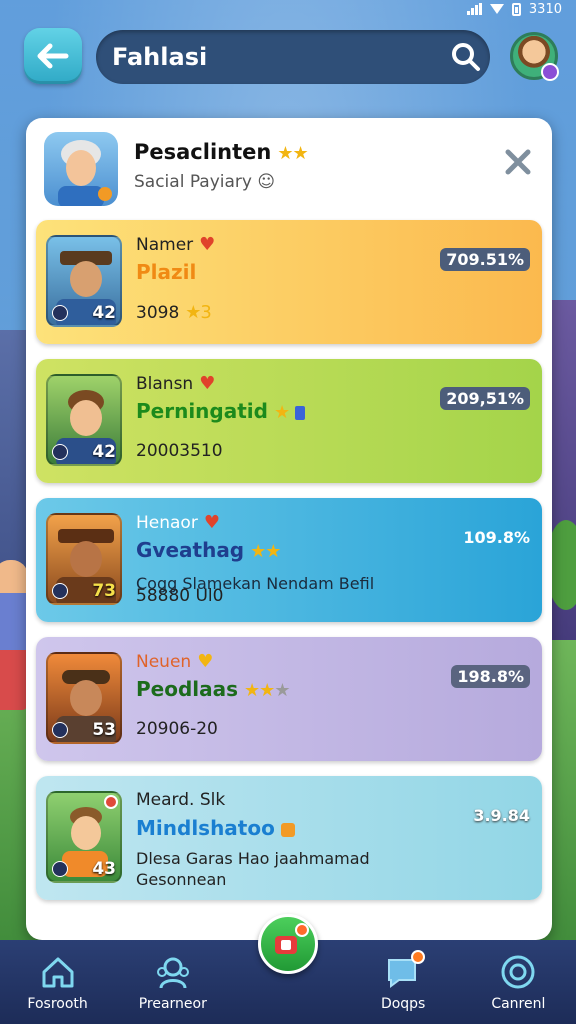  I want to click on friend-level: 43, so click(104, 869).